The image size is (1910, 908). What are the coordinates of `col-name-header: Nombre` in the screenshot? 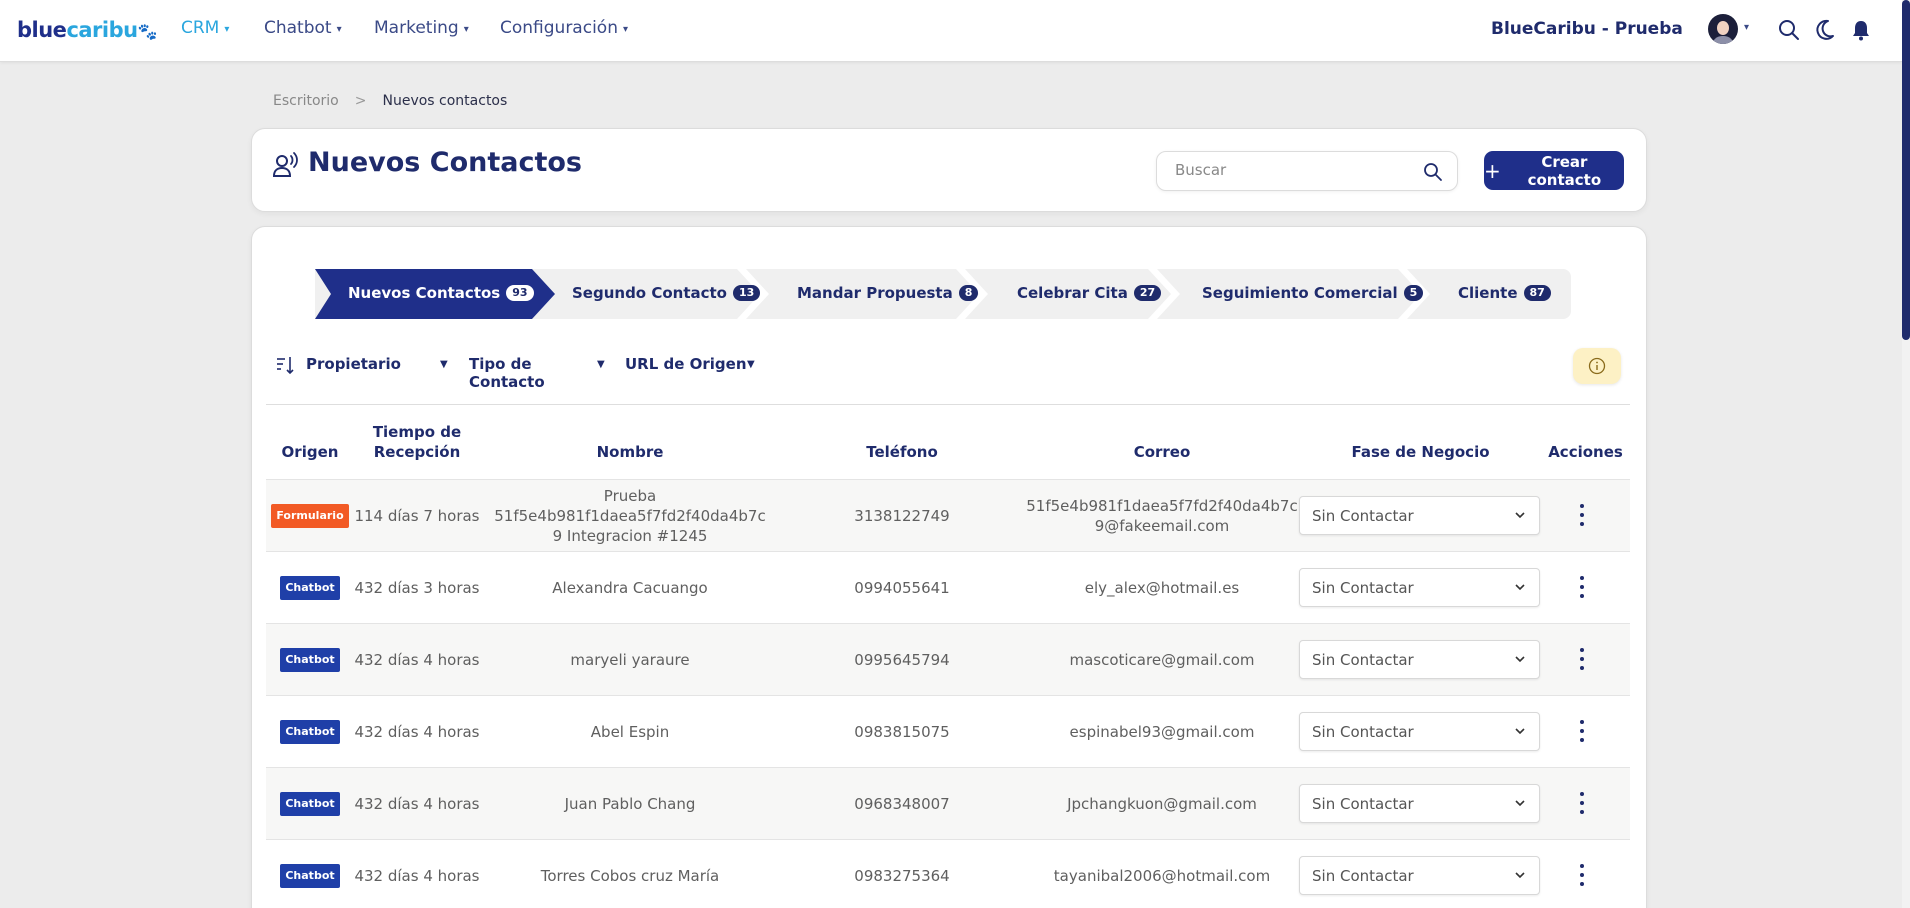 It's located at (630, 452).